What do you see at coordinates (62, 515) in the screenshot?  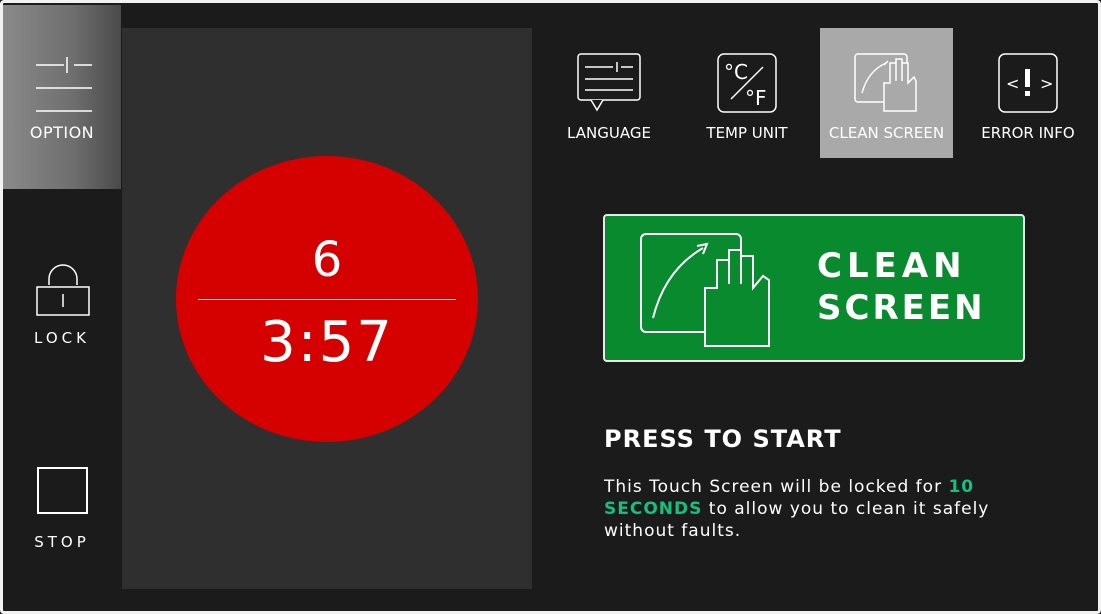 I see `stop-button: STOP` at bounding box center [62, 515].